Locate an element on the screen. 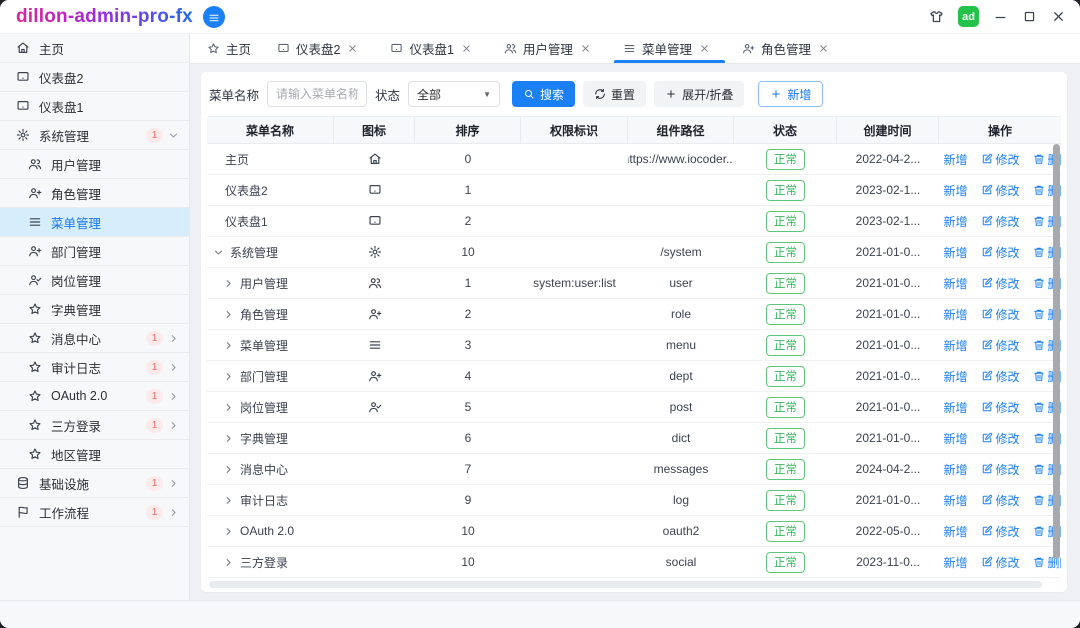 Image resolution: width=1080 pixels, height=628 pixels. search-button: 搜索 is located at coordinates (544, 94).